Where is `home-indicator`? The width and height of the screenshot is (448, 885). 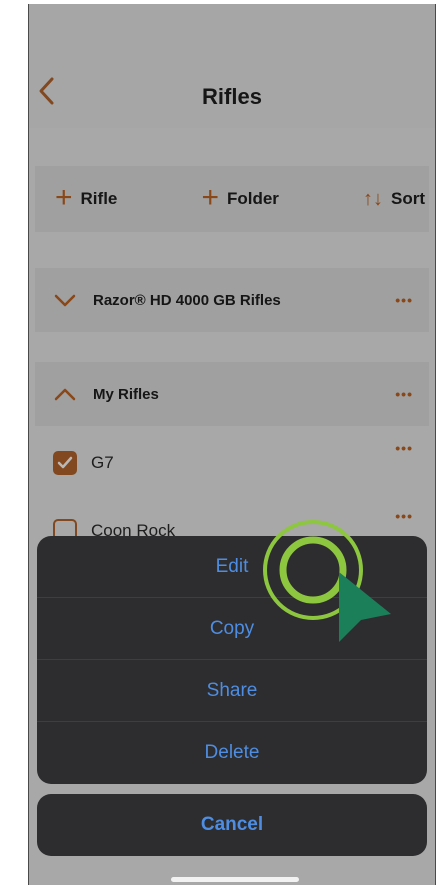 home-indicator is located at coordinates (235, 879).